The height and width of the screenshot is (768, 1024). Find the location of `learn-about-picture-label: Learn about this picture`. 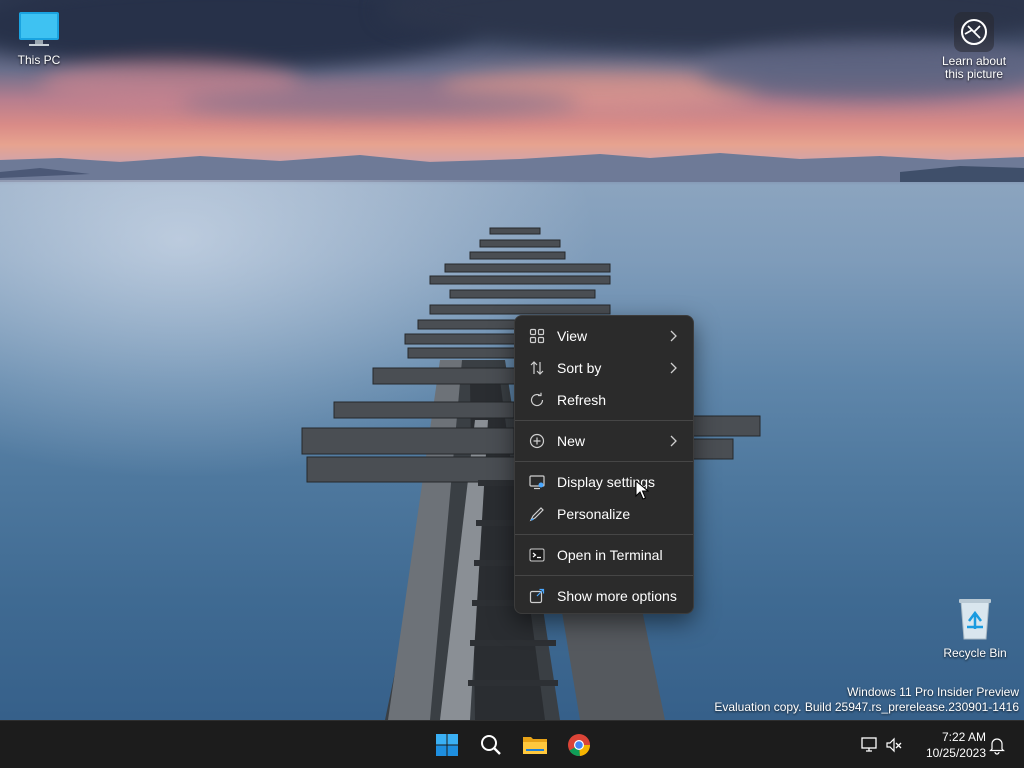

learn-about-picture-label: Learn about this picture is located at coordinates (974, 67).